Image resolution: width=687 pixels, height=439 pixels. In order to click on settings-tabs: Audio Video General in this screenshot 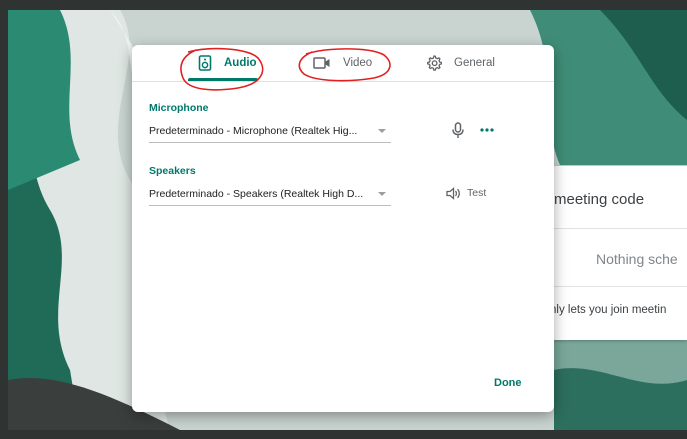, I will do `click(343, 63)`.